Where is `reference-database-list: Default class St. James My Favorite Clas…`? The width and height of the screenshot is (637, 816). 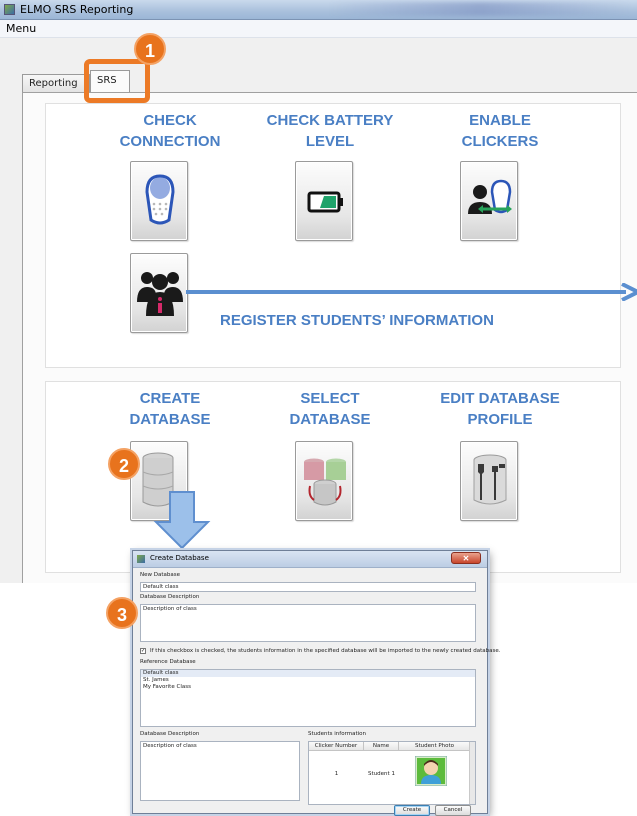
reference-database-list: Default class St. James My Favorite Clas… is located at coordinates (308, 698).